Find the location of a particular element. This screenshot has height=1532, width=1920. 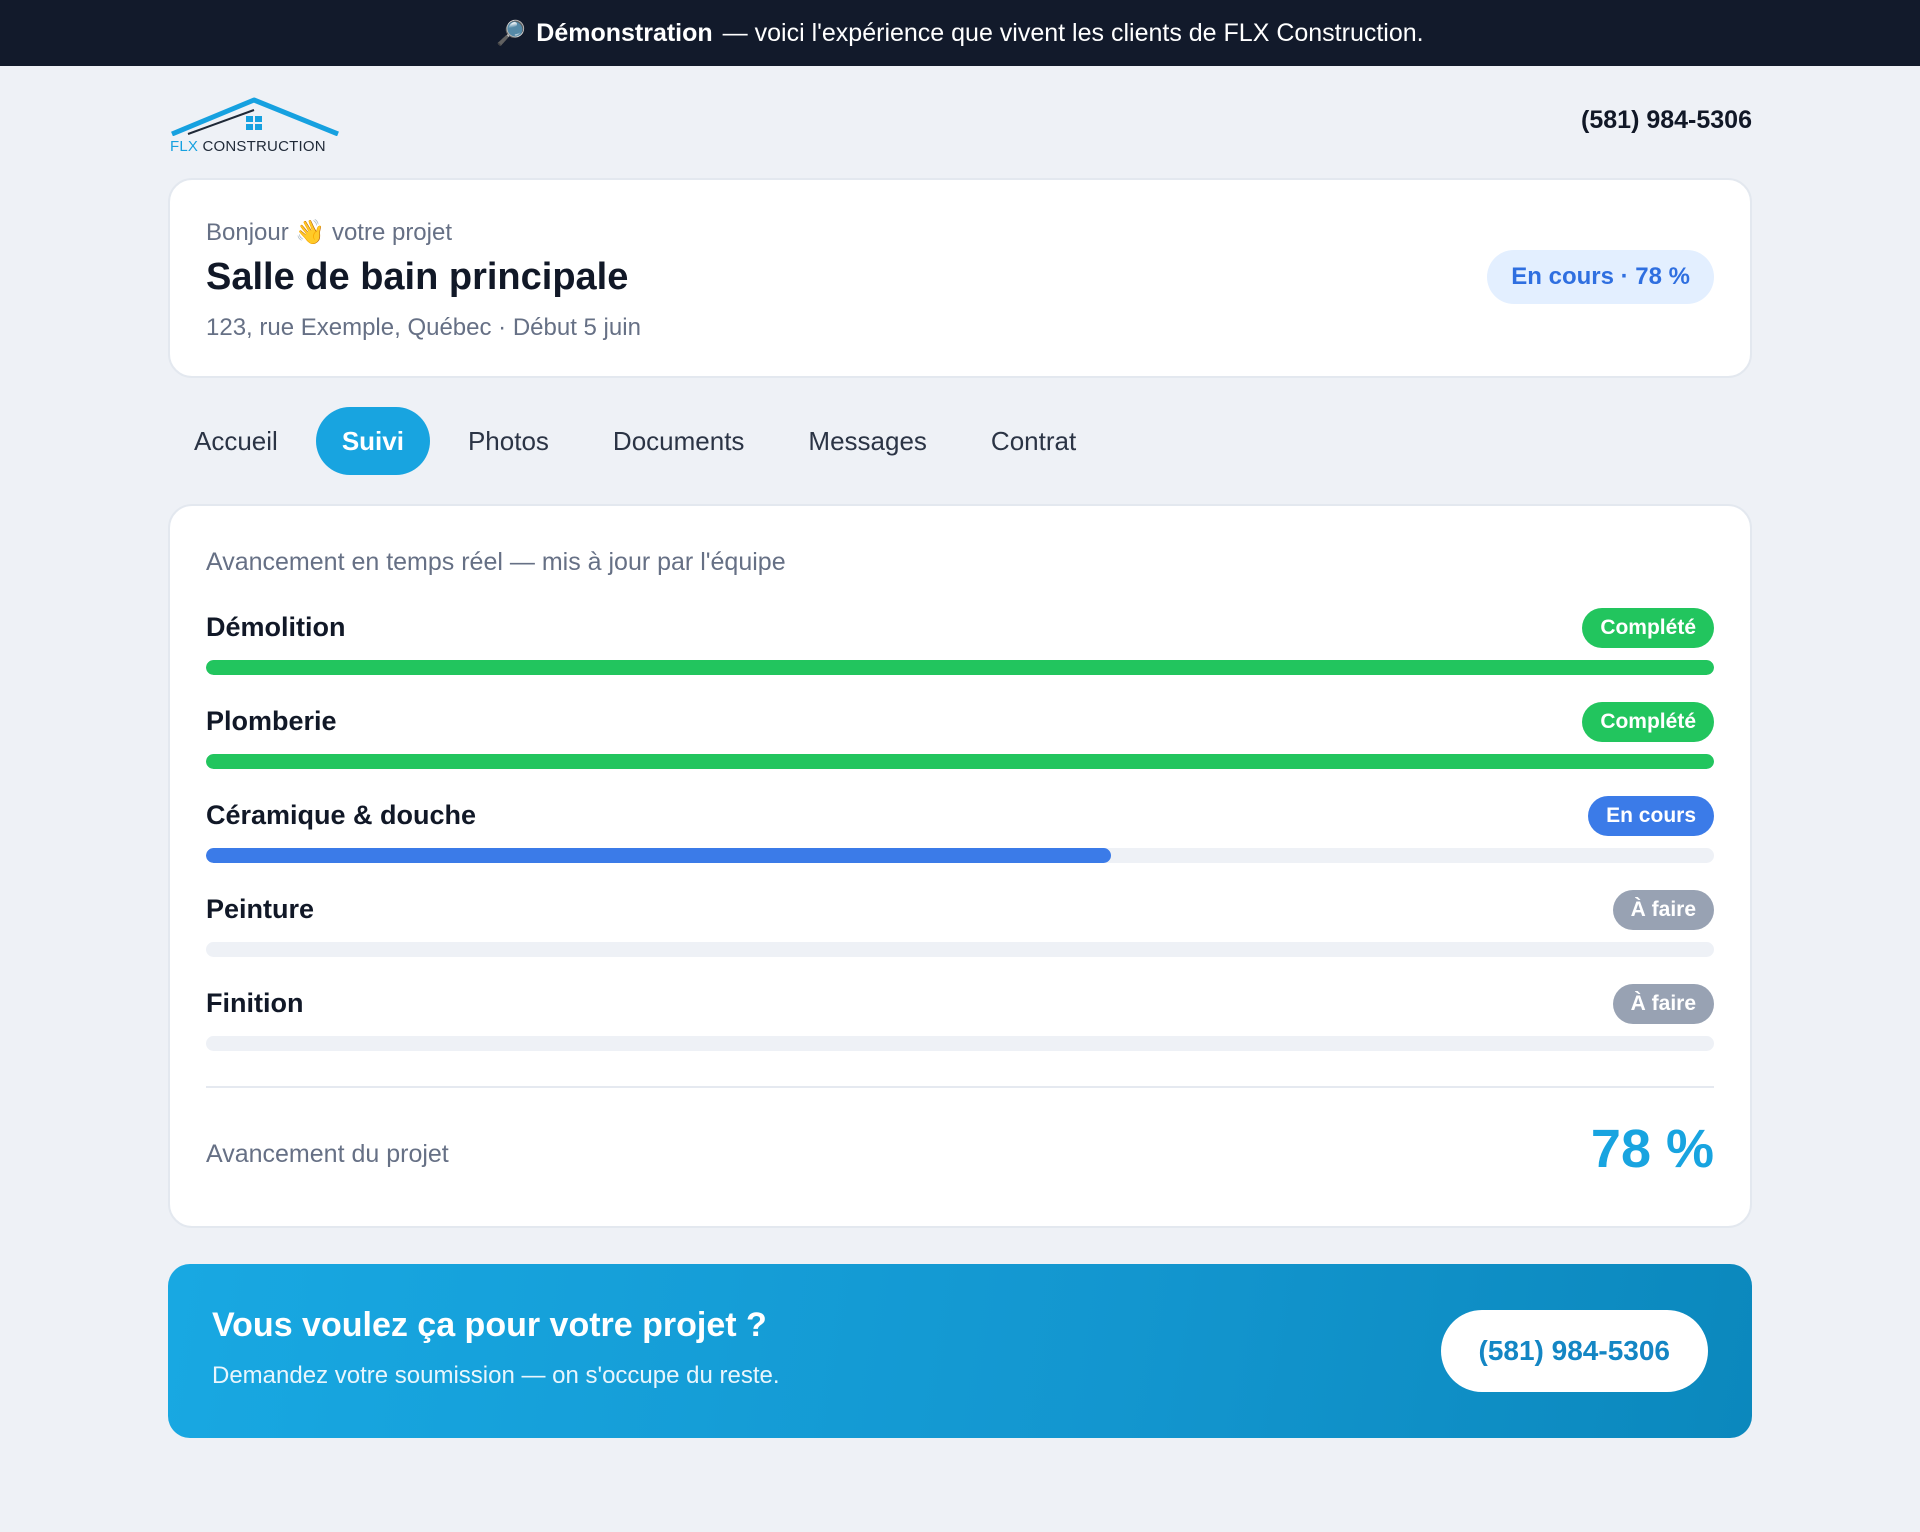

tab-suivi: Suivi is located at coordinates (372, 441).